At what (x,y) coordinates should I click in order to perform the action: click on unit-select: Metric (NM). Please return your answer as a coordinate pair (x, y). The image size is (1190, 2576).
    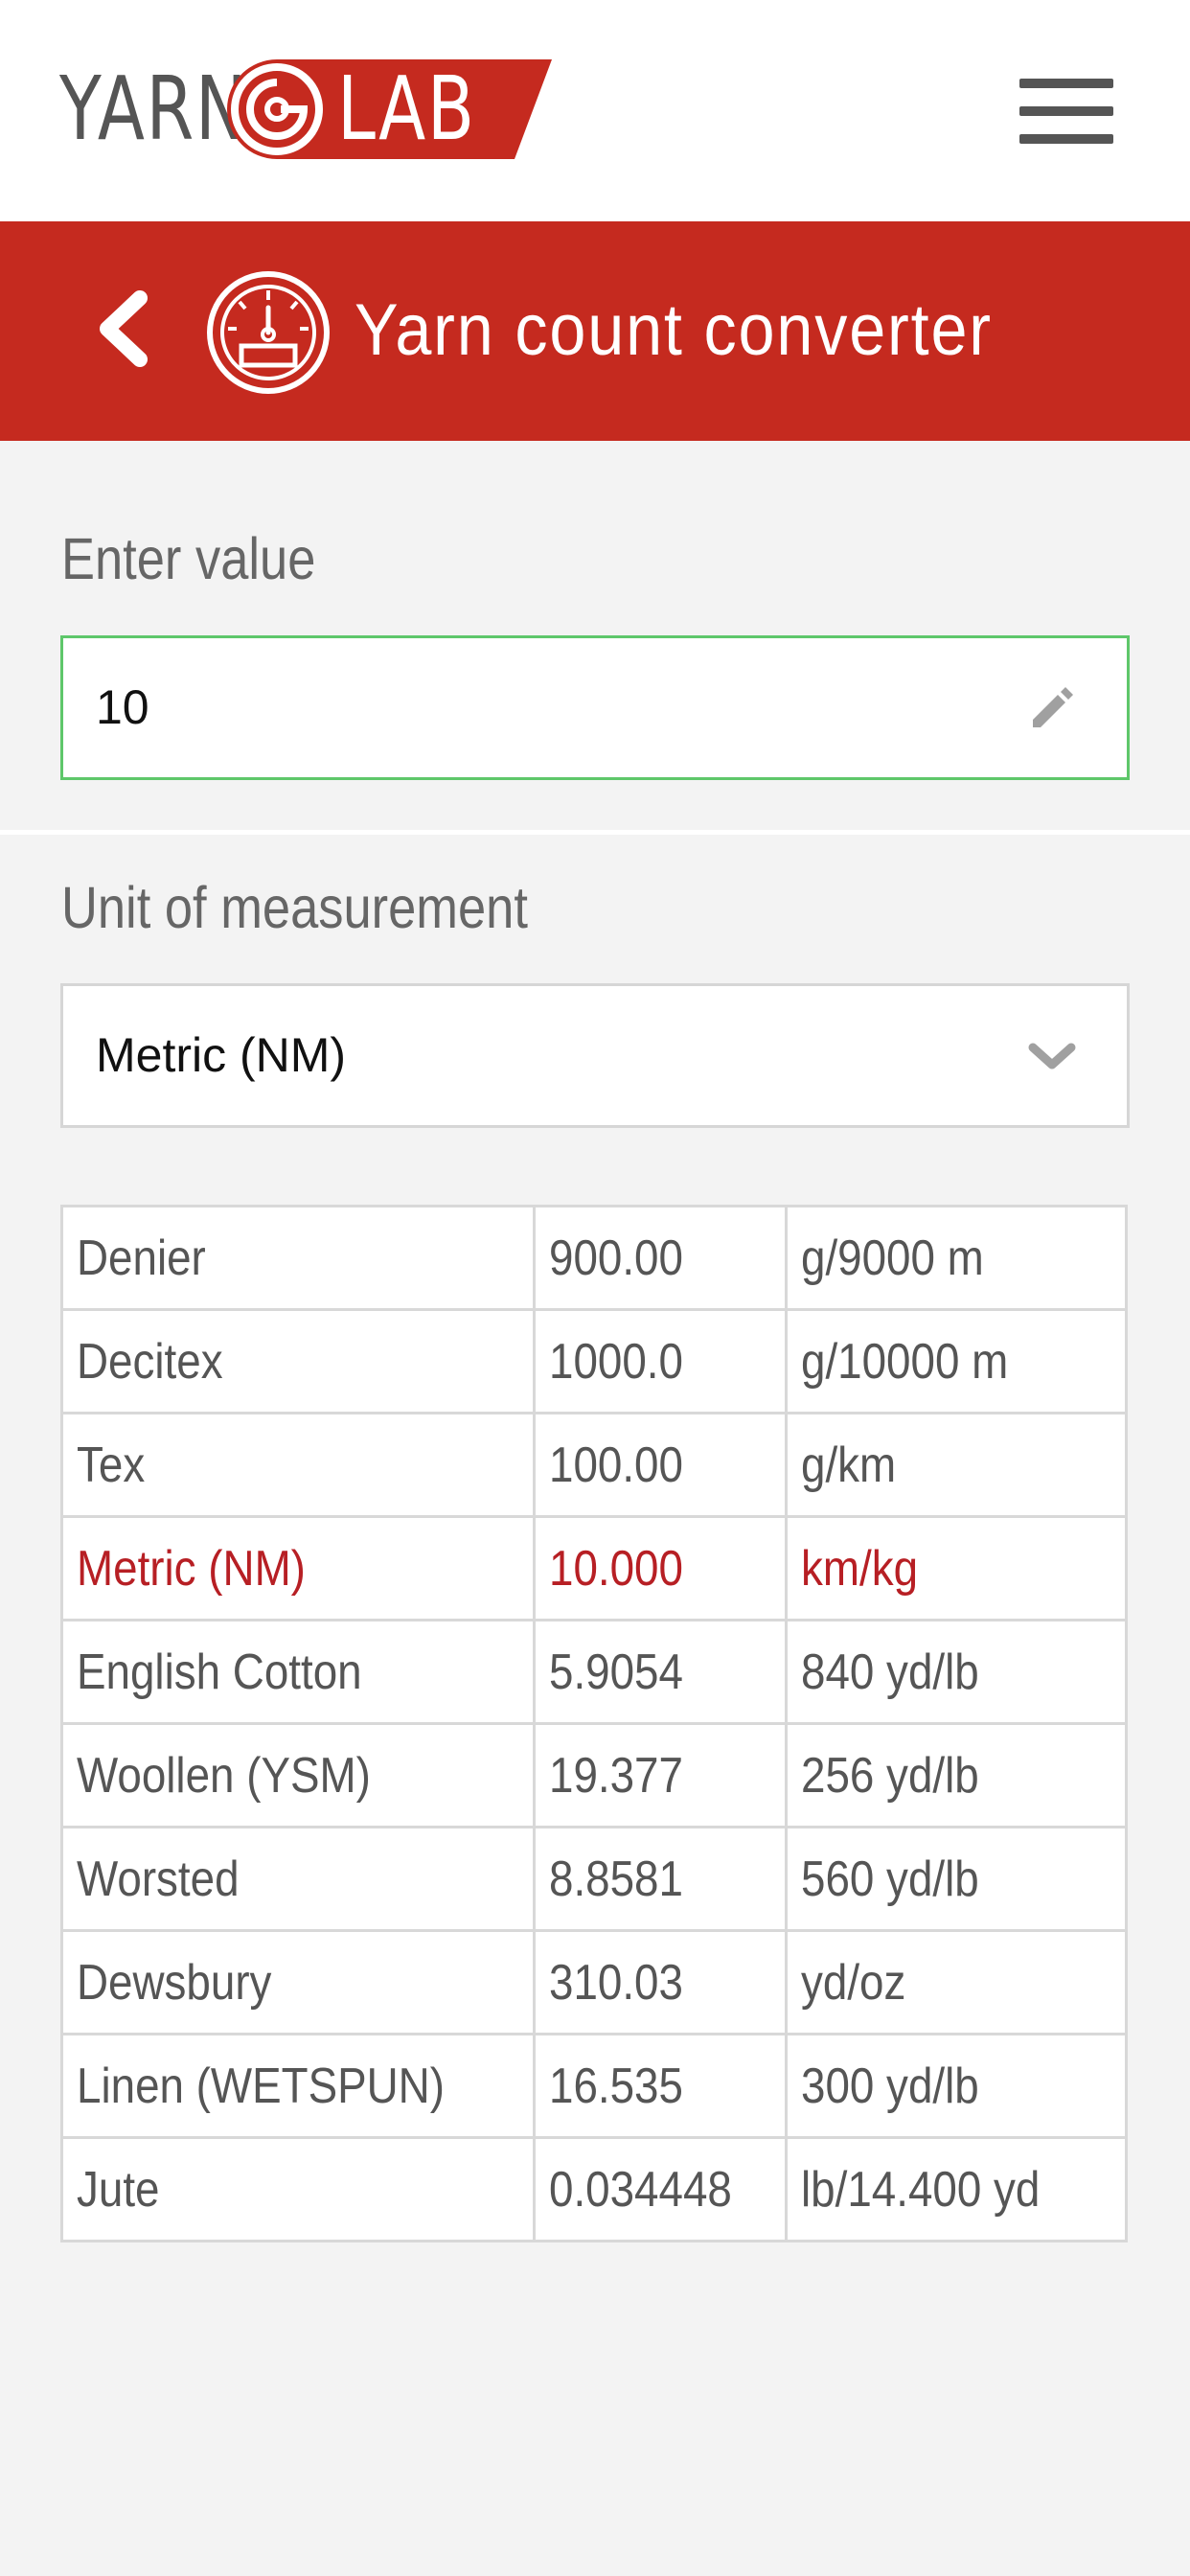
    Looking at the image, I should click on (595, 1055).